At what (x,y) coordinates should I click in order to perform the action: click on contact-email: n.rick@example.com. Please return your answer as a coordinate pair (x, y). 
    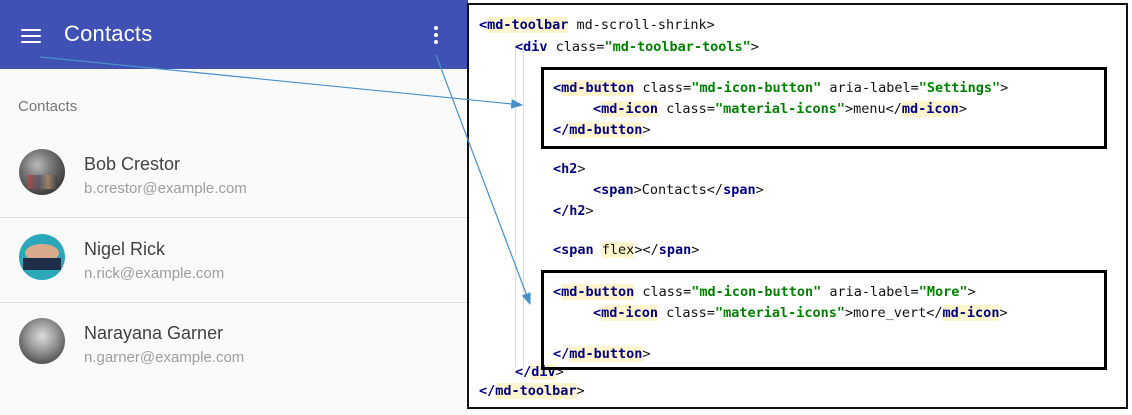
    Looking at the image, I should click on (154, 273).